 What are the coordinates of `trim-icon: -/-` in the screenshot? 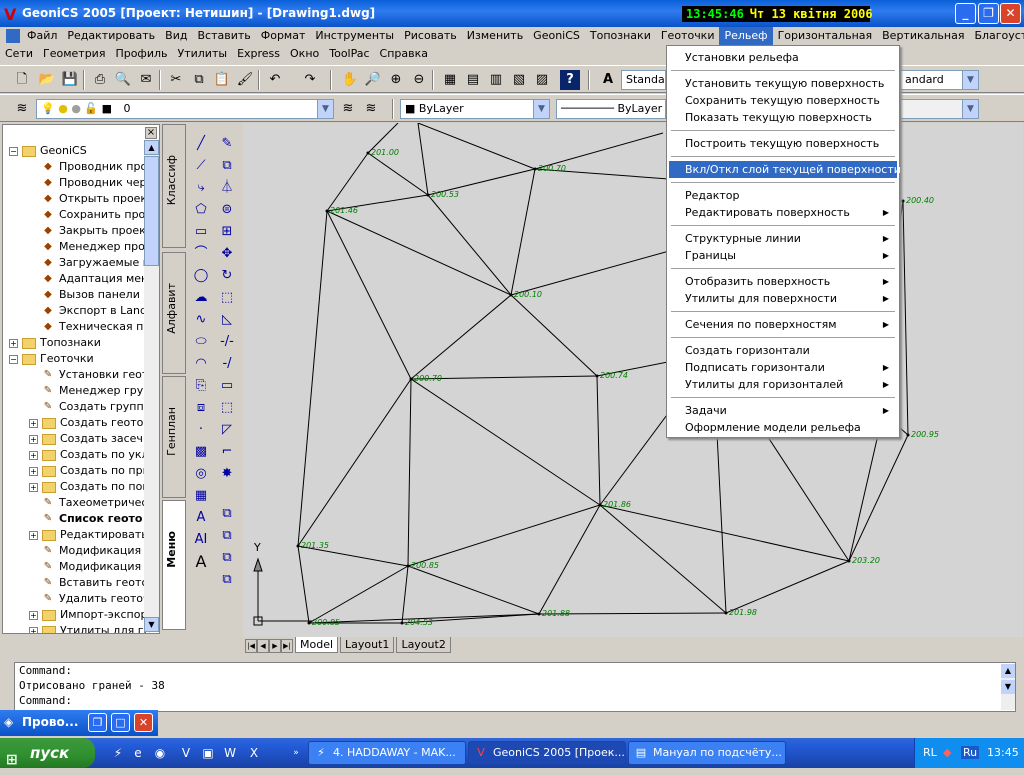 It's located at (227, 342).